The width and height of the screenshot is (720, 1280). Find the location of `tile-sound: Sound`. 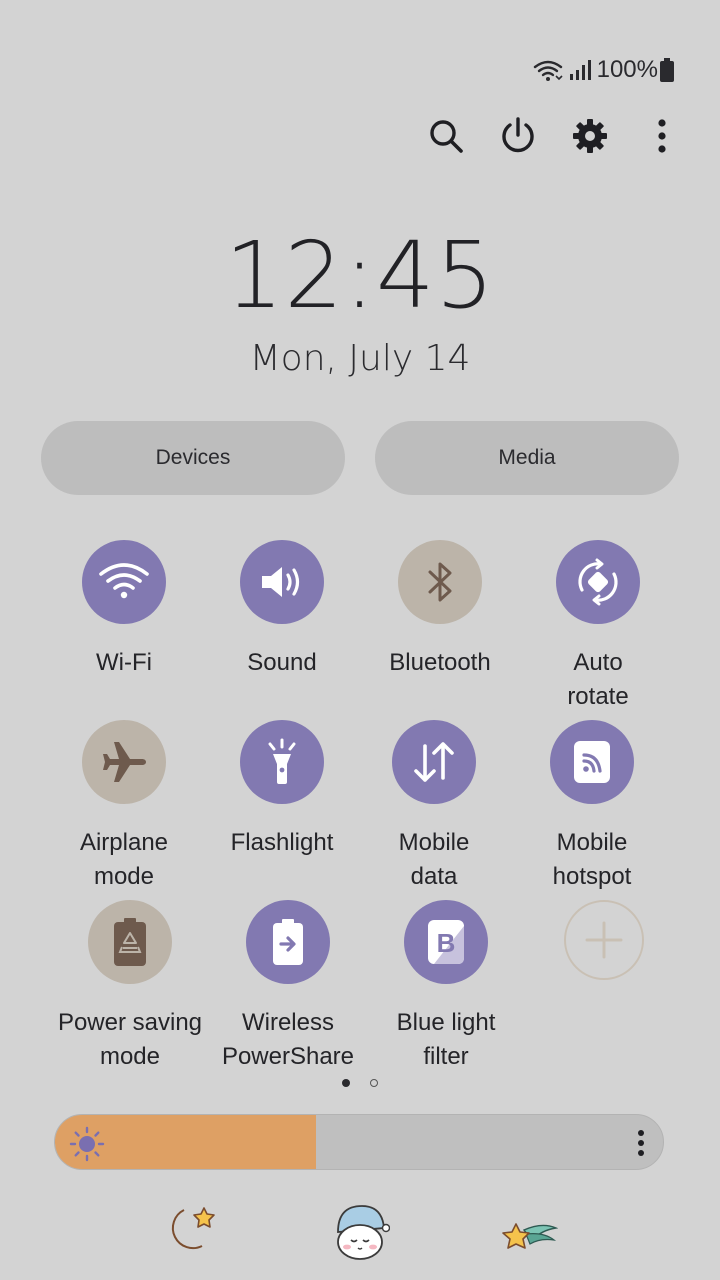

tile-sound: Sound is located at coordinates (282, 610).